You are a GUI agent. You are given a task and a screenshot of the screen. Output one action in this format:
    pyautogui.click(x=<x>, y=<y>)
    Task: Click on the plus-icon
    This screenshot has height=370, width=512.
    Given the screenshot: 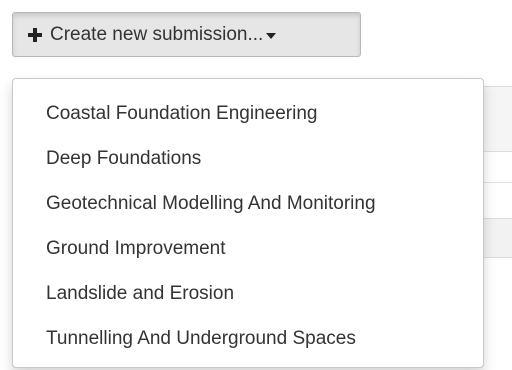 What is the action you would take?
    pyautogui.click(x=35, y=34)
    